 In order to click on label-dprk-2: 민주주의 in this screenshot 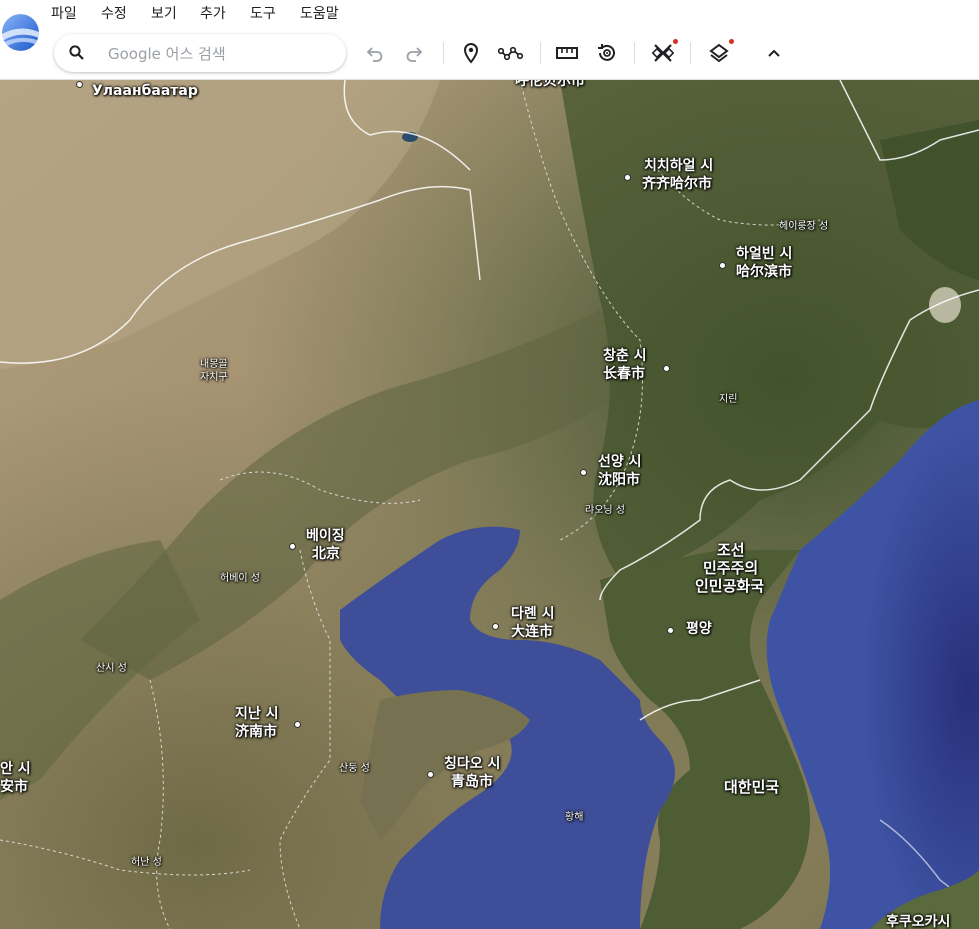, I will do `click(731, 568)`.